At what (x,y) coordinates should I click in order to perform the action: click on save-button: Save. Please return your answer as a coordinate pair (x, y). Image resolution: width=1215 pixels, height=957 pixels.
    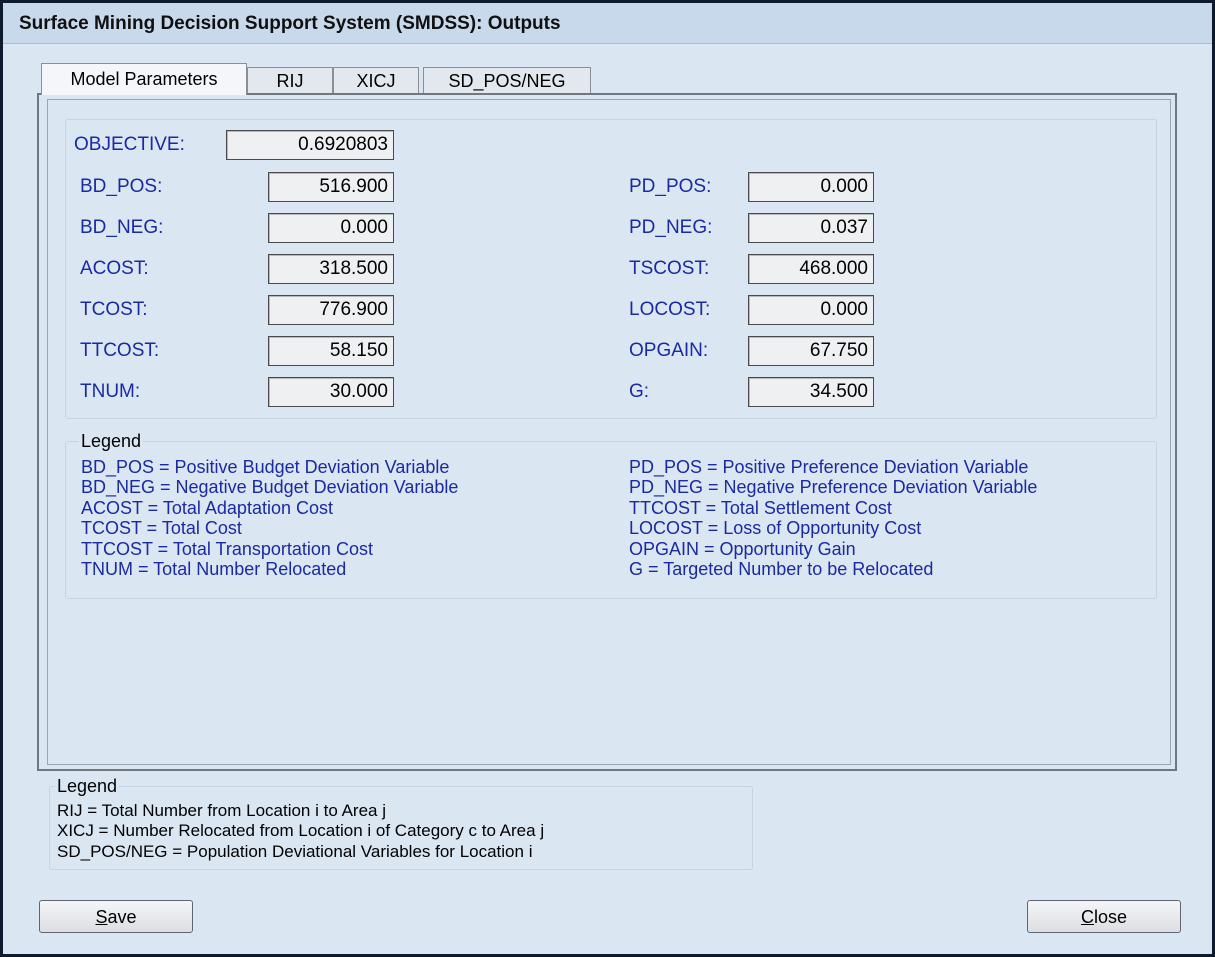
    Looking at the image, I should click on (116, 916).